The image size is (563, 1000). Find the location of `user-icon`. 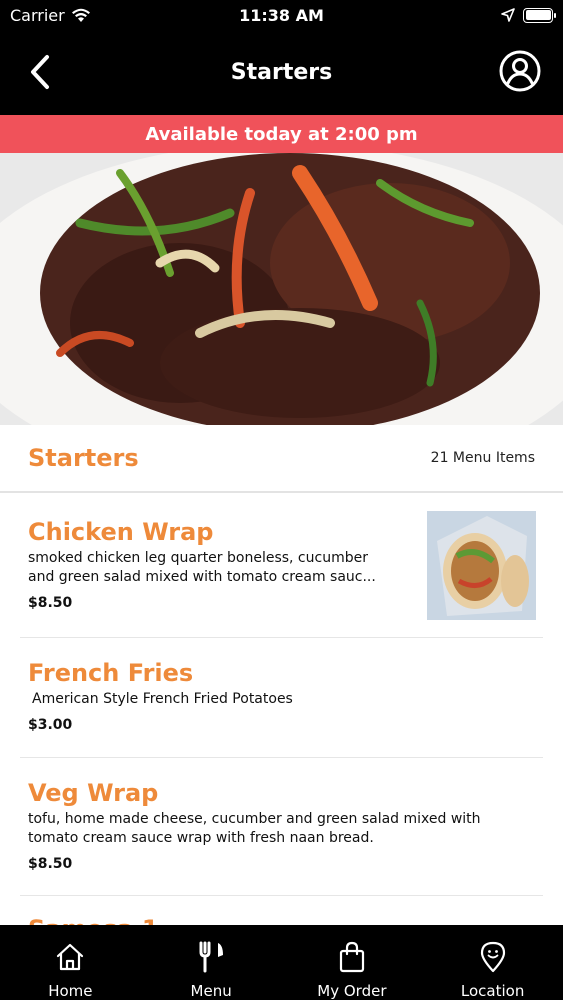

user-icon is located at coordinates (520, 71).